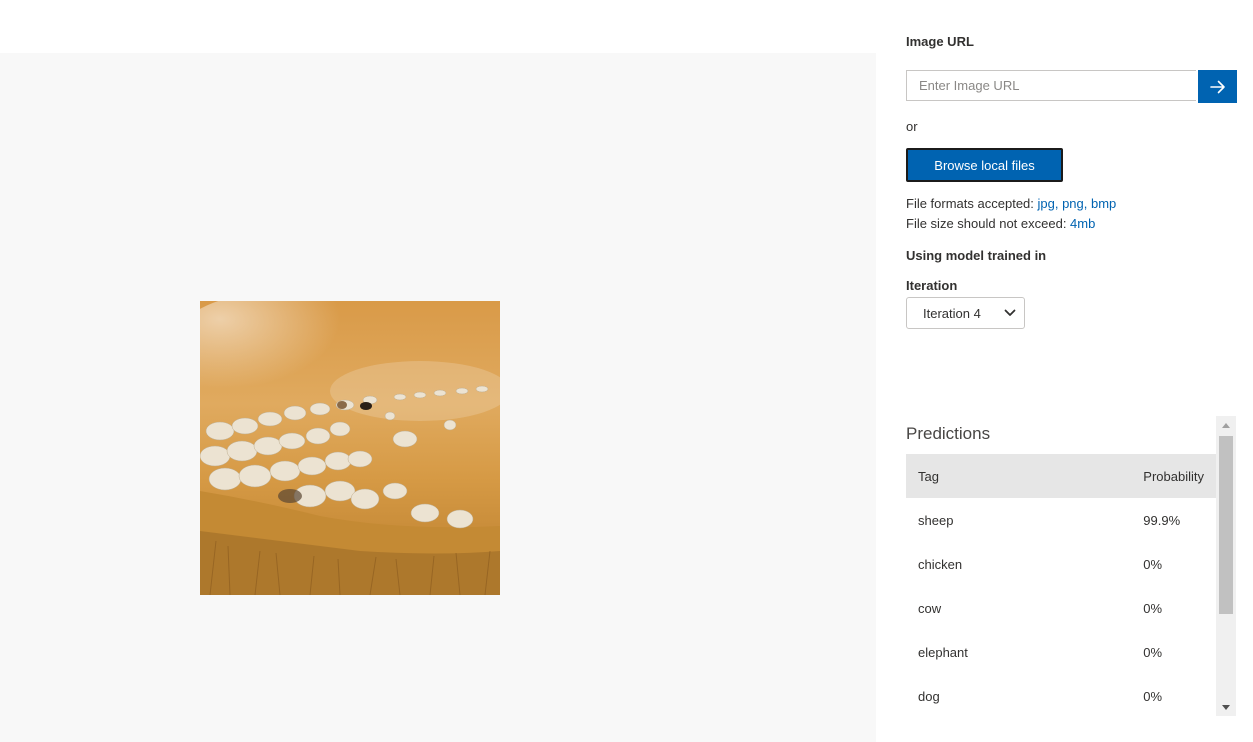 This screenshot has width=1253, height=742. I want to click on scroll-up-arrow-icon, so click(1226, 425).